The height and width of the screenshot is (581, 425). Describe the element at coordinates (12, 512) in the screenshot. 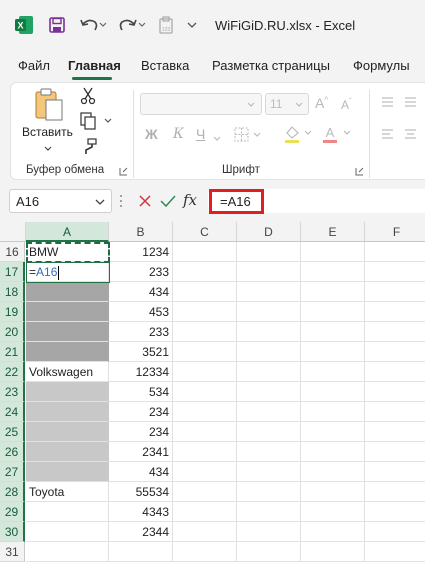

I see `row-header: 29` at that location.